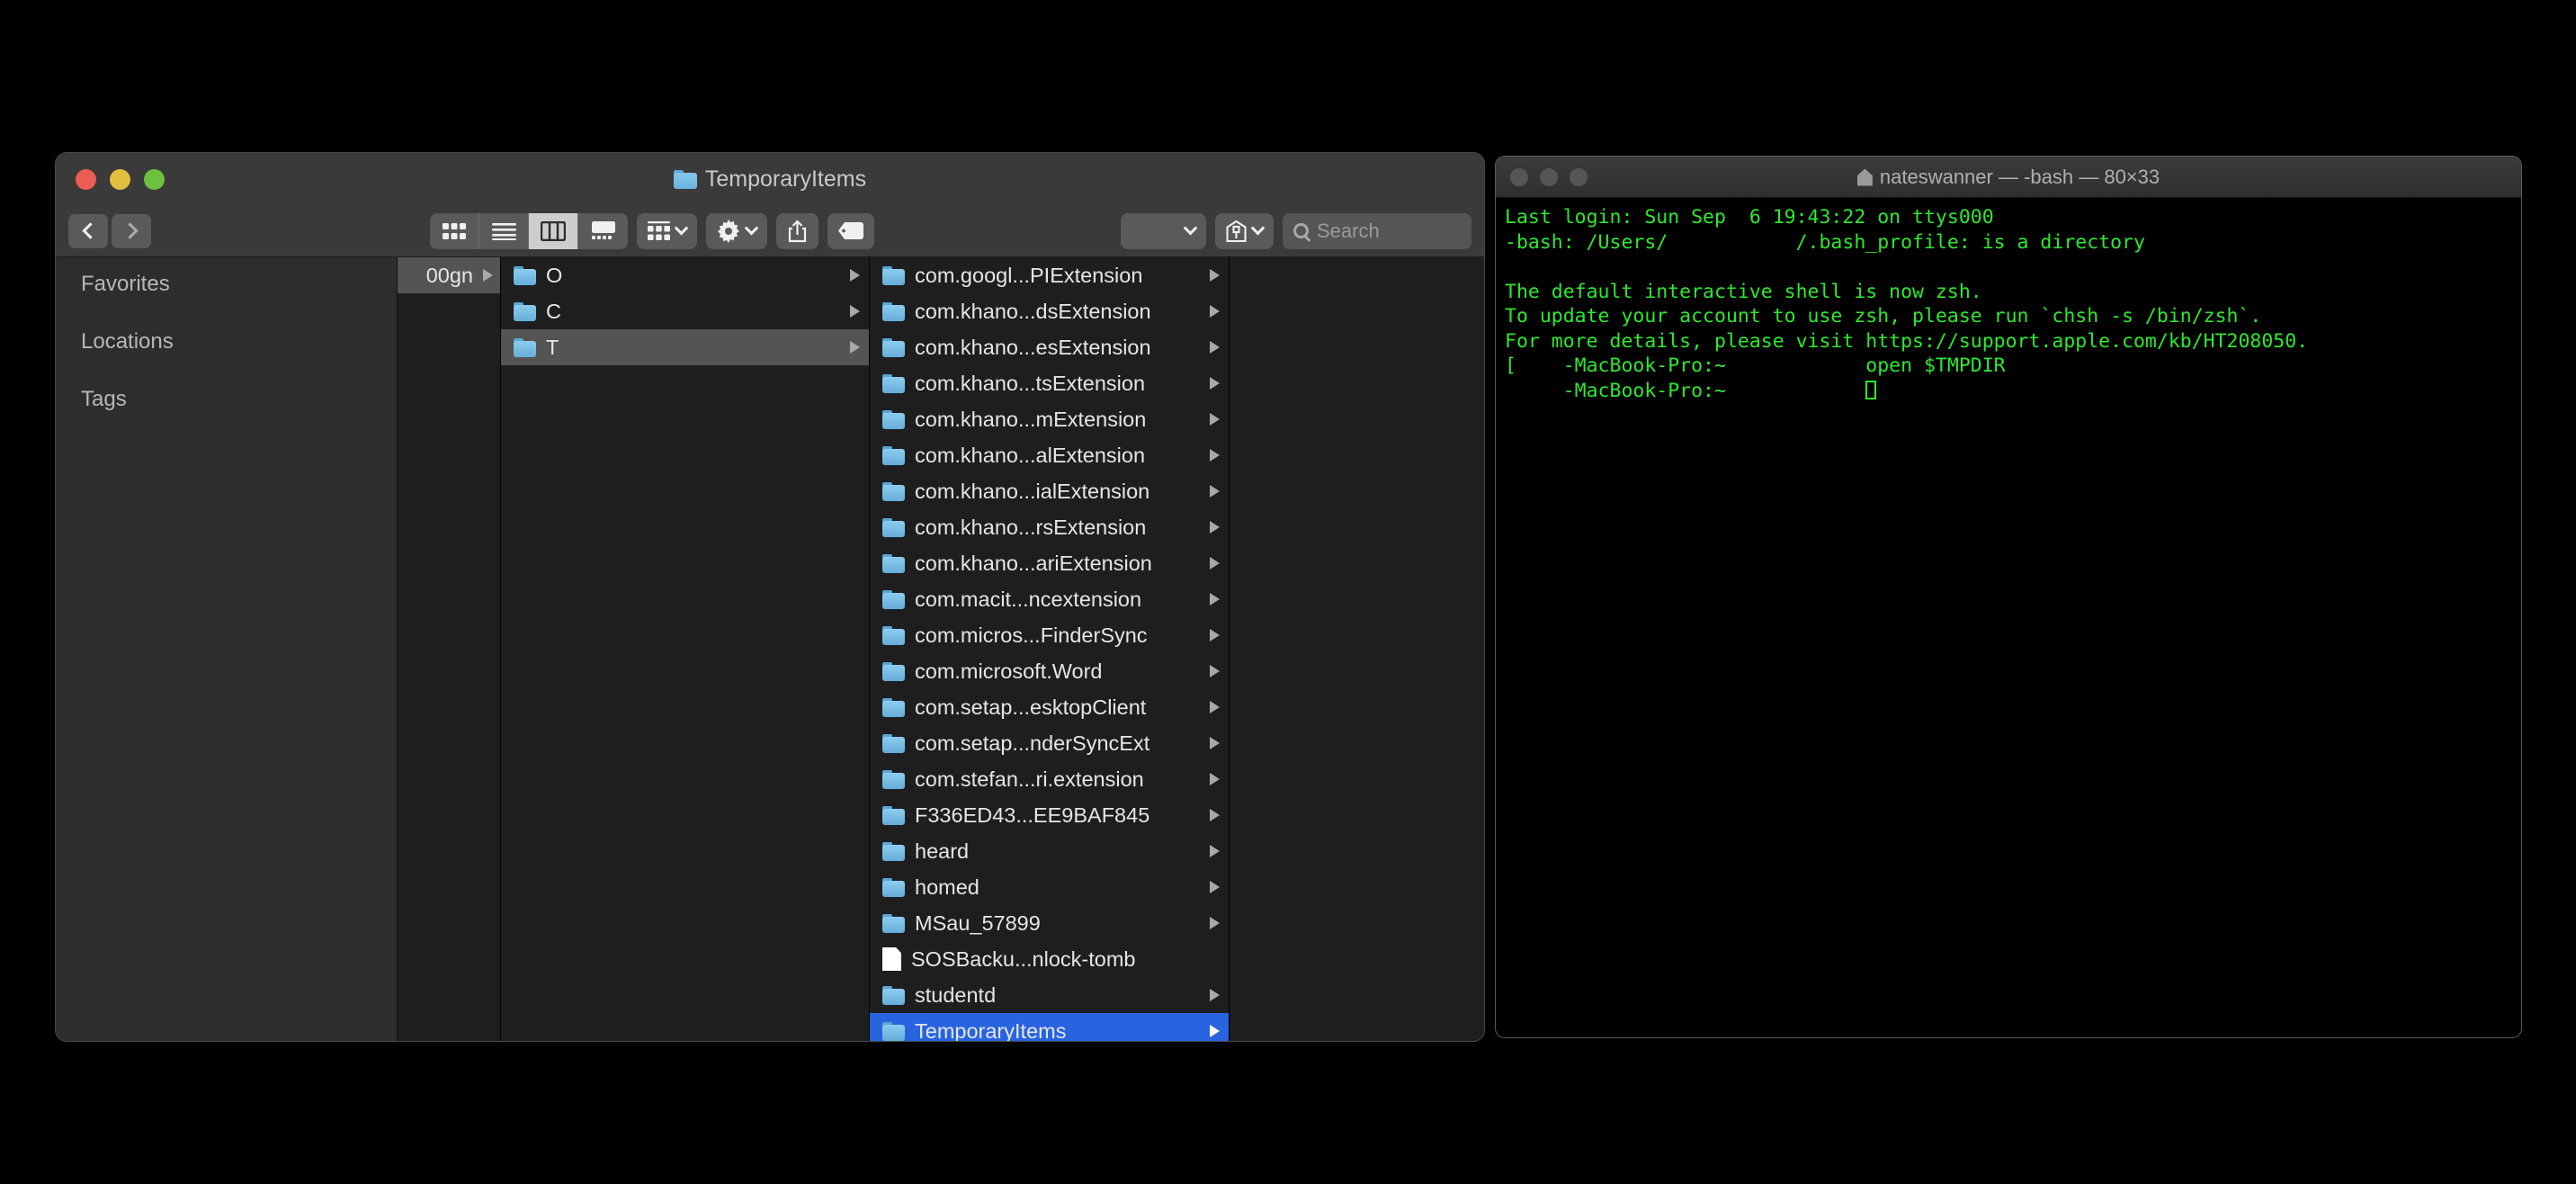  I want to click on list-item: com.khano...esExtension, so click(1049, 347).